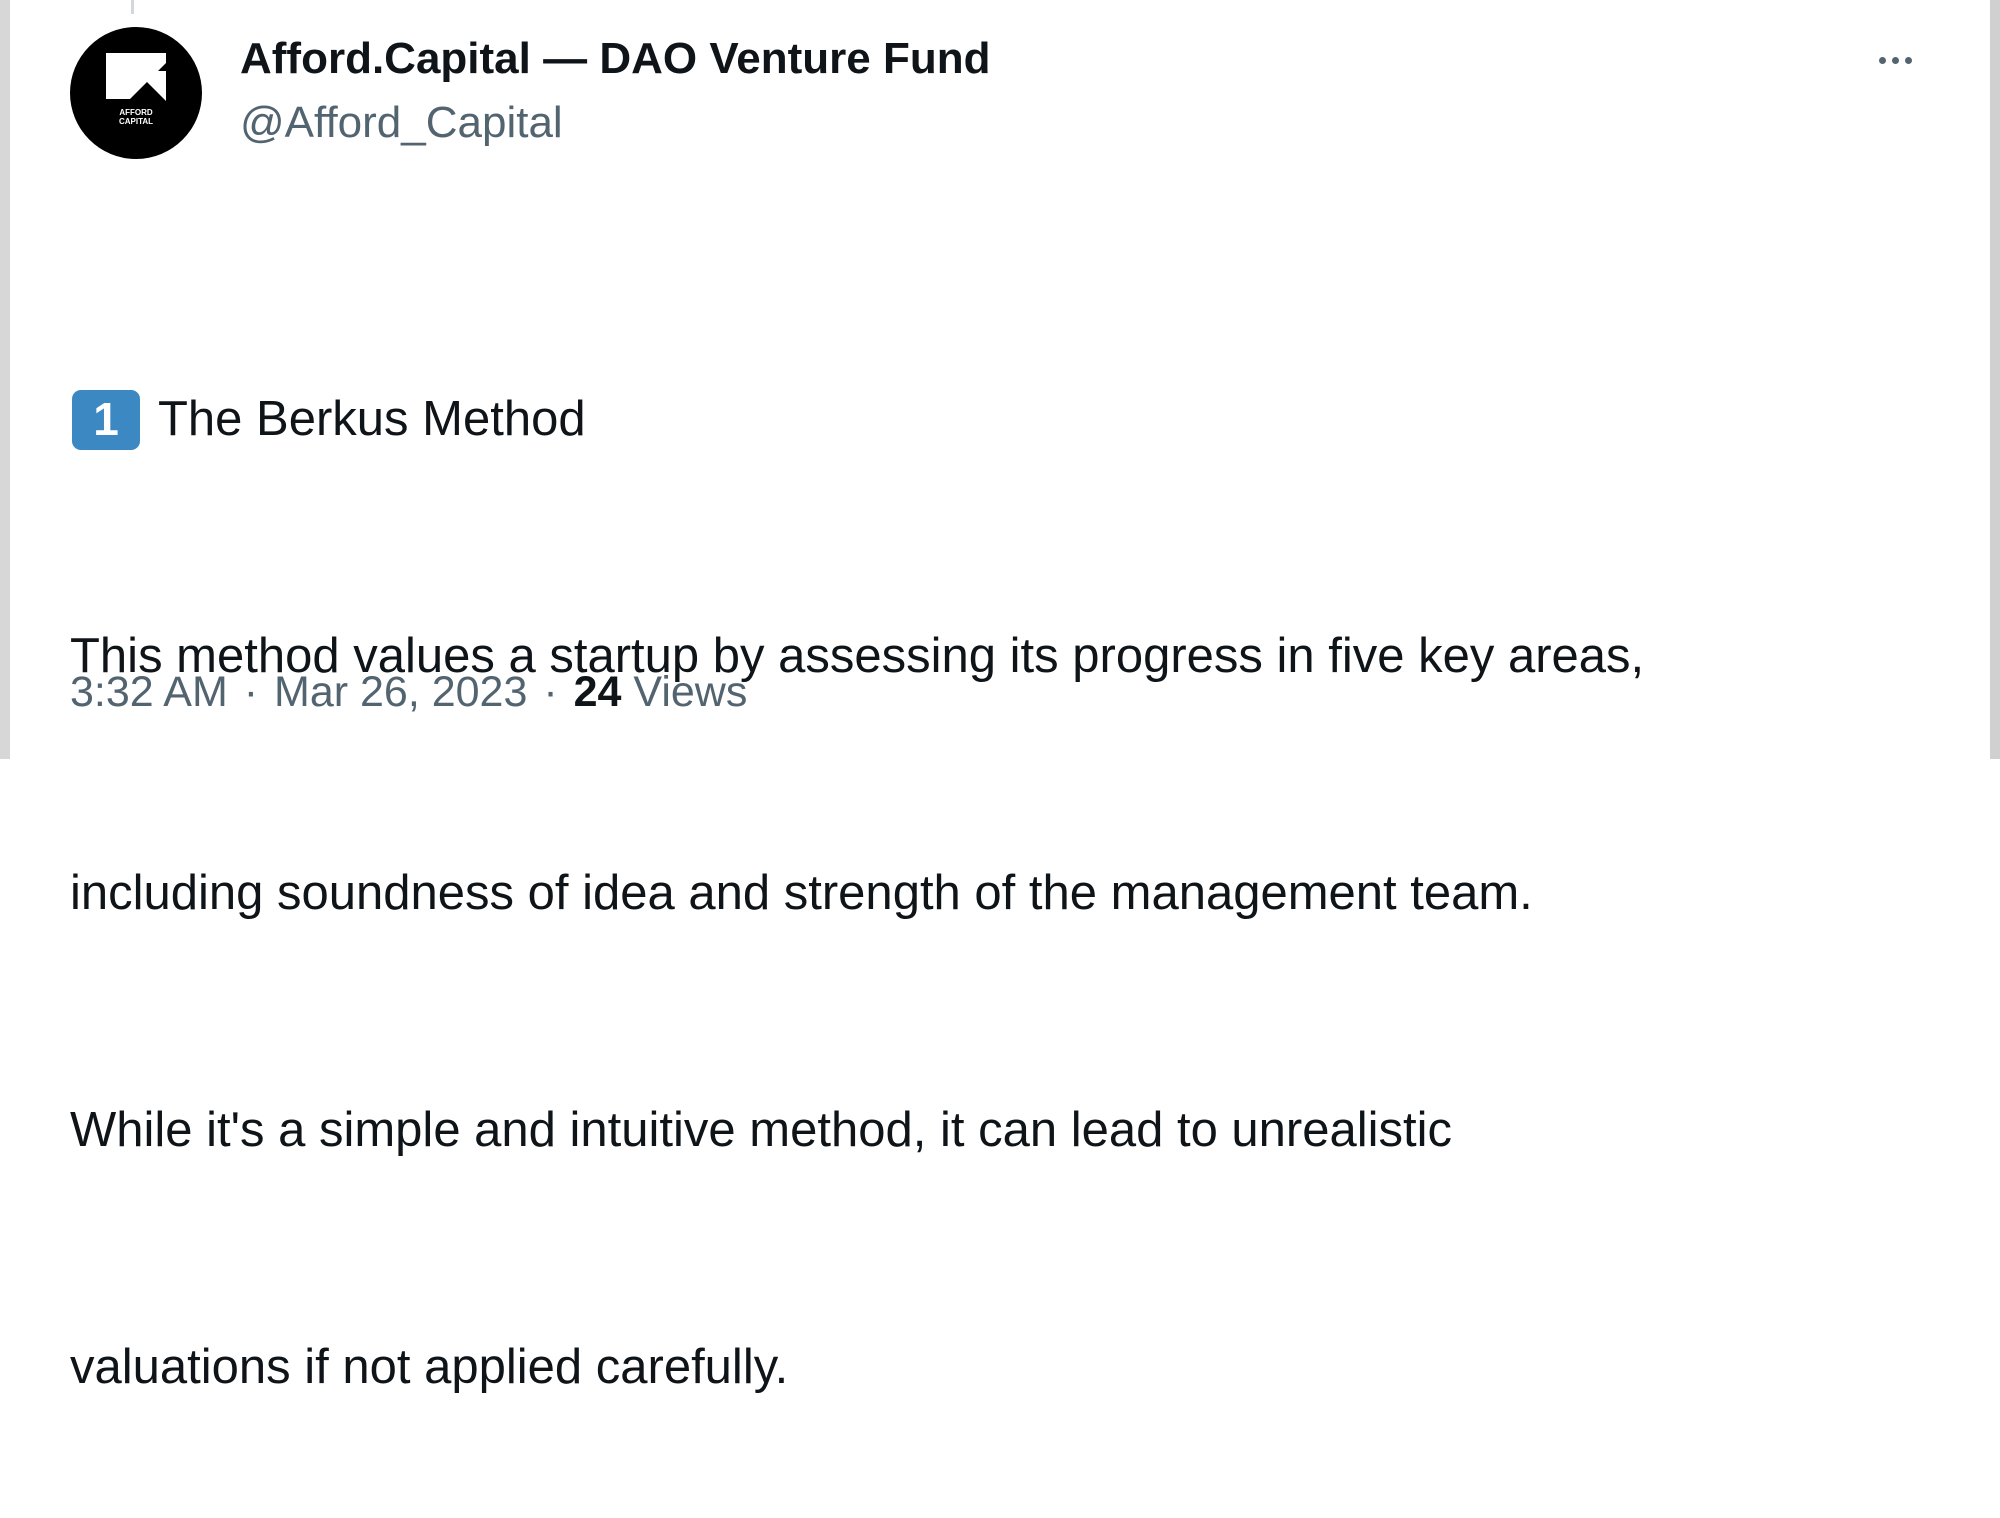 Image resolution: width=2000 pixels, height=1518 pixels. I want to click on avatar: AFFORD CAPITAL, so click(136, 93).